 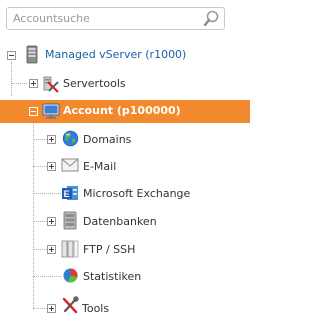 I want to click on tree-node-root: Managed vServer (r1000), so click(x=125, y=56).